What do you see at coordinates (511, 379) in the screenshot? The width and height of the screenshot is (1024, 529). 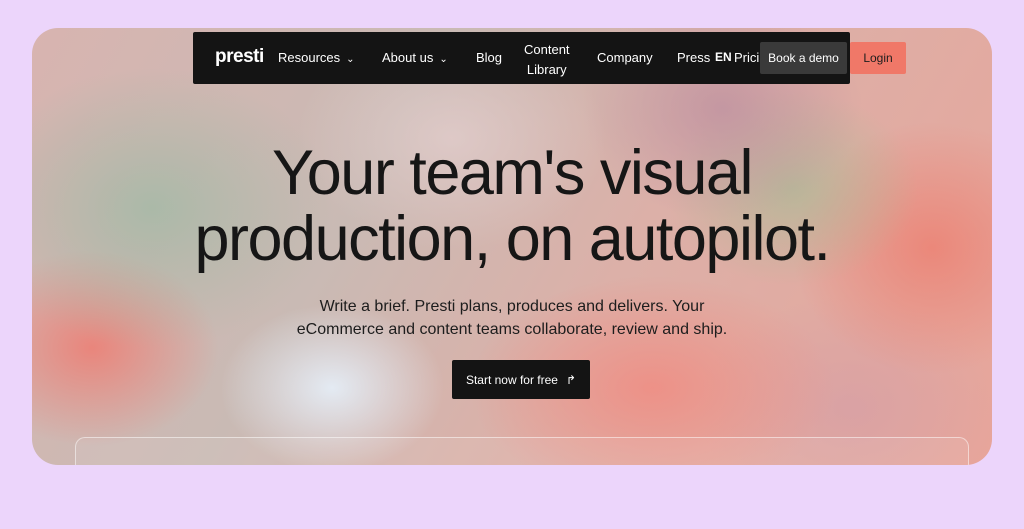 I see `cta-label: Start now for free` at bounding box center [511, 379].